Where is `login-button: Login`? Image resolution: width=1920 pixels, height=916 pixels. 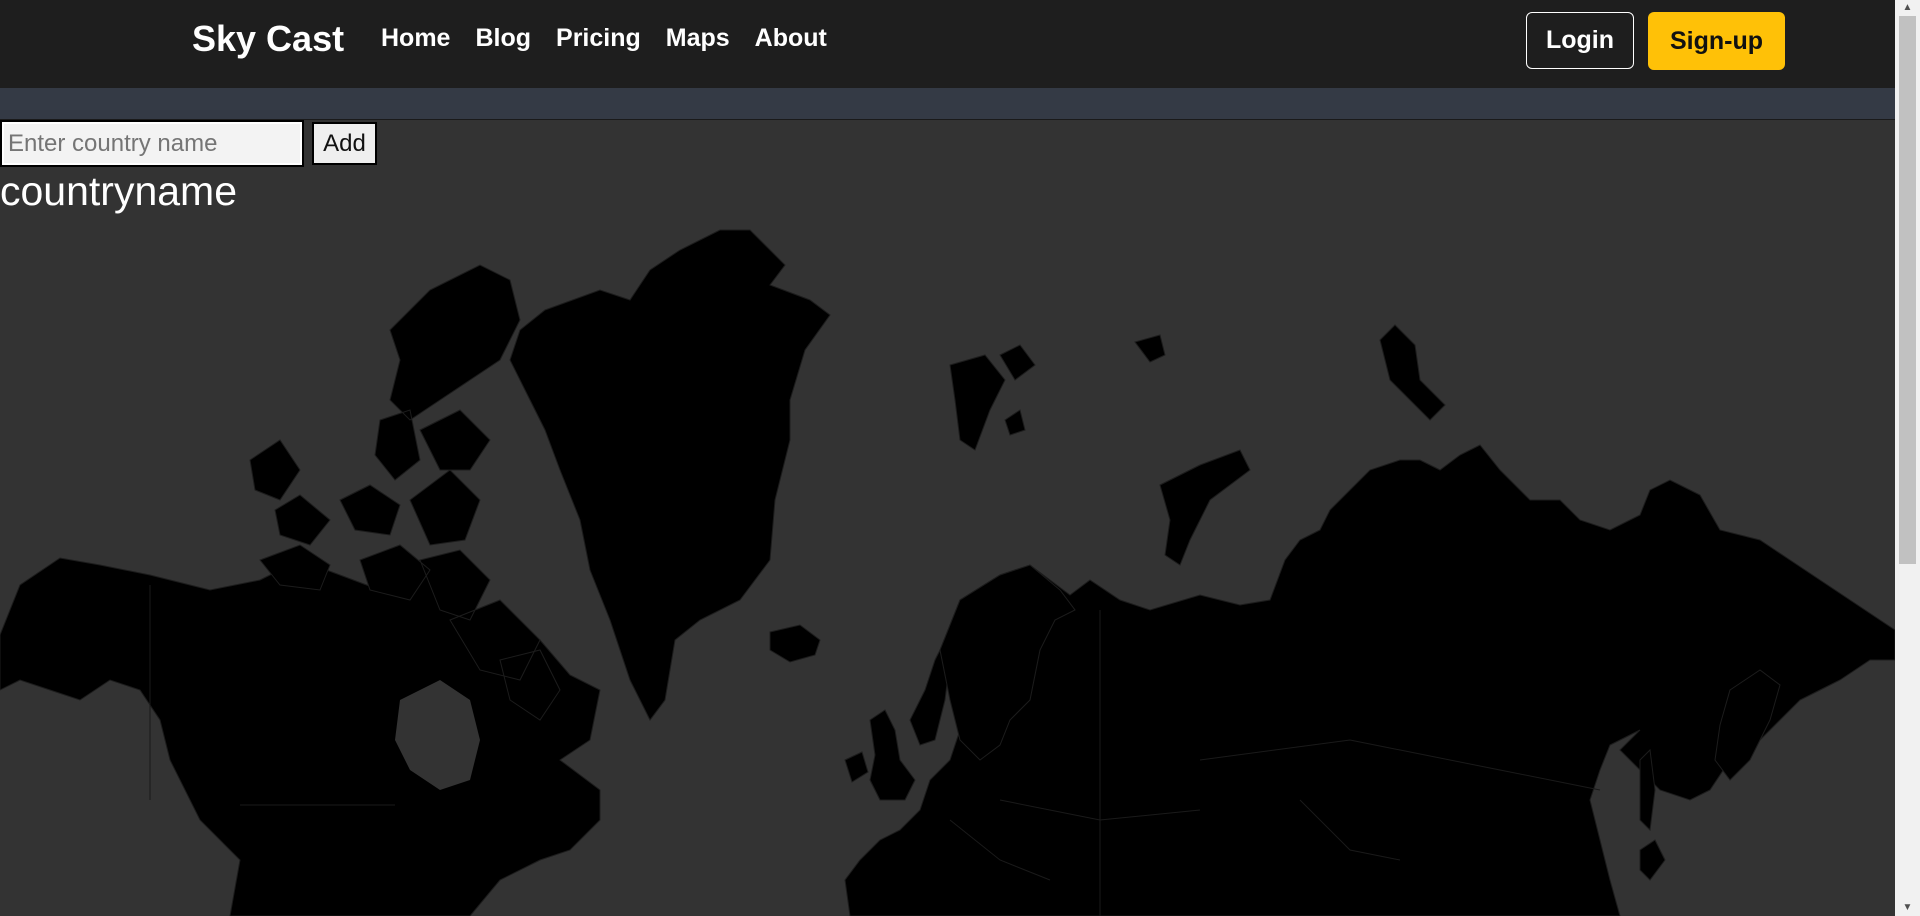
login-button: Login is located at coordinates (1580, 40).